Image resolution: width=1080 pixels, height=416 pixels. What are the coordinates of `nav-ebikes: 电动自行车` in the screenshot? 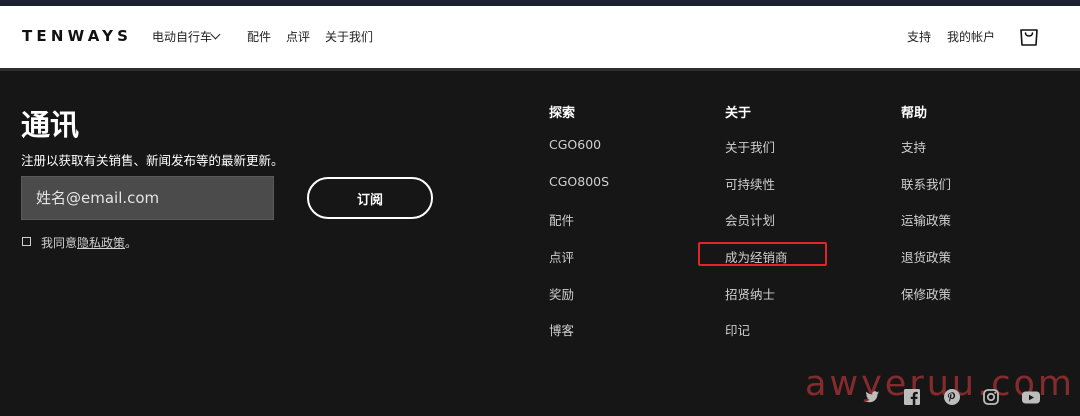 It's located at (182, 36).